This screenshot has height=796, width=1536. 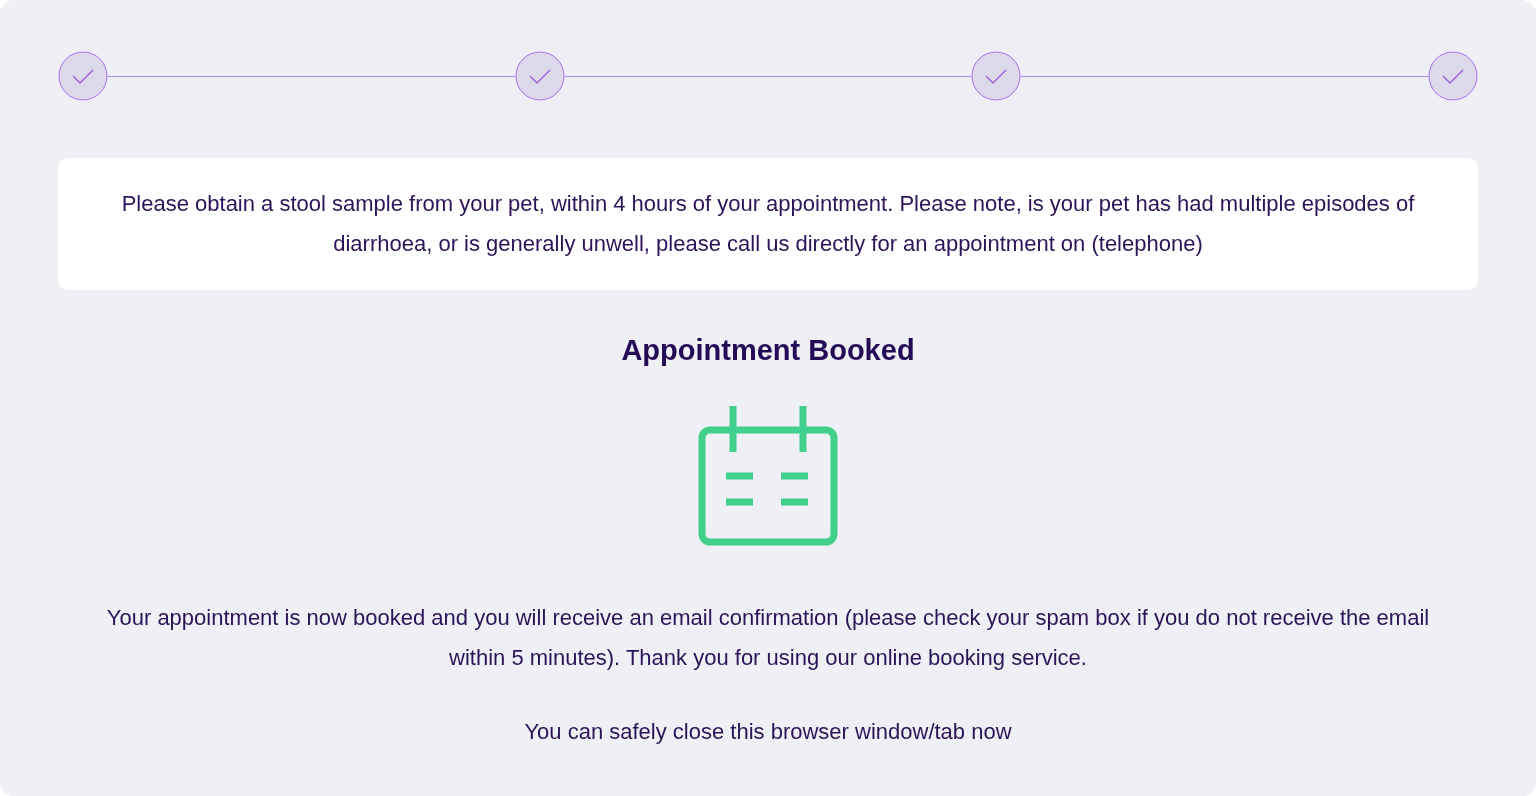 I want to click on calendar-icon, so click(x=768, y=476).